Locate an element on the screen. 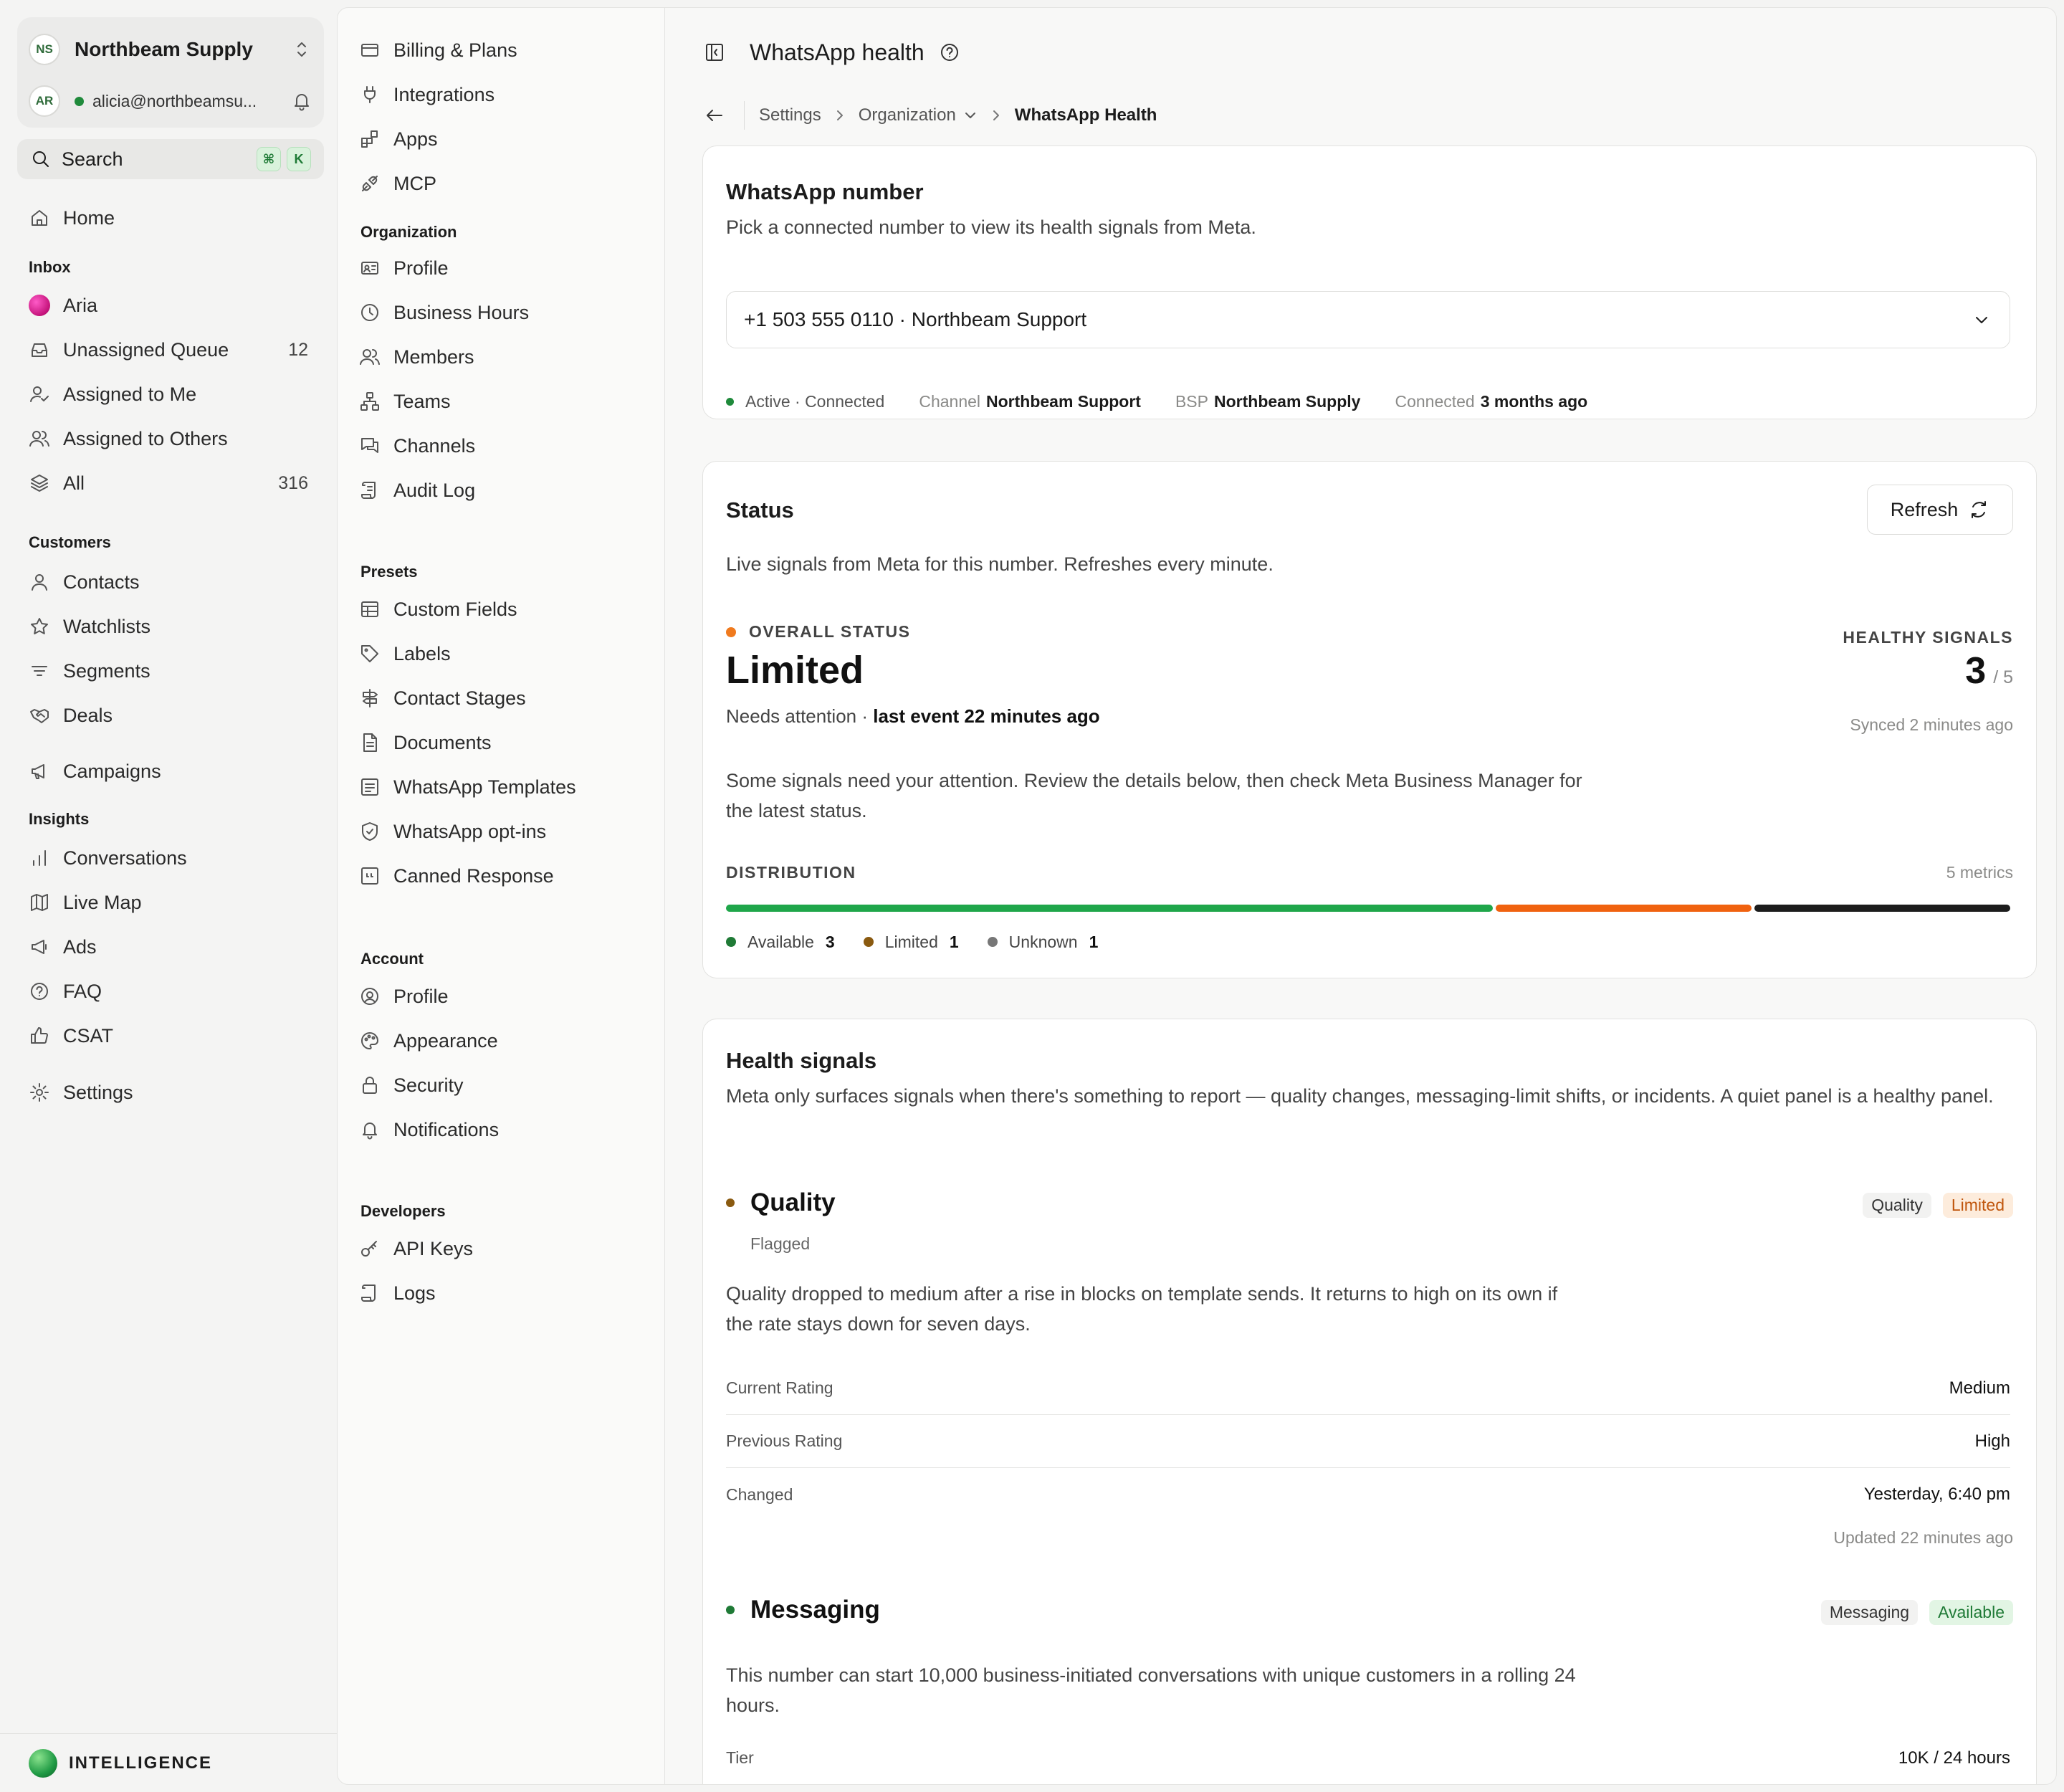 The image size is (2064, 1792). settings-account-profile: Profile is located at coordinates (504, 996).